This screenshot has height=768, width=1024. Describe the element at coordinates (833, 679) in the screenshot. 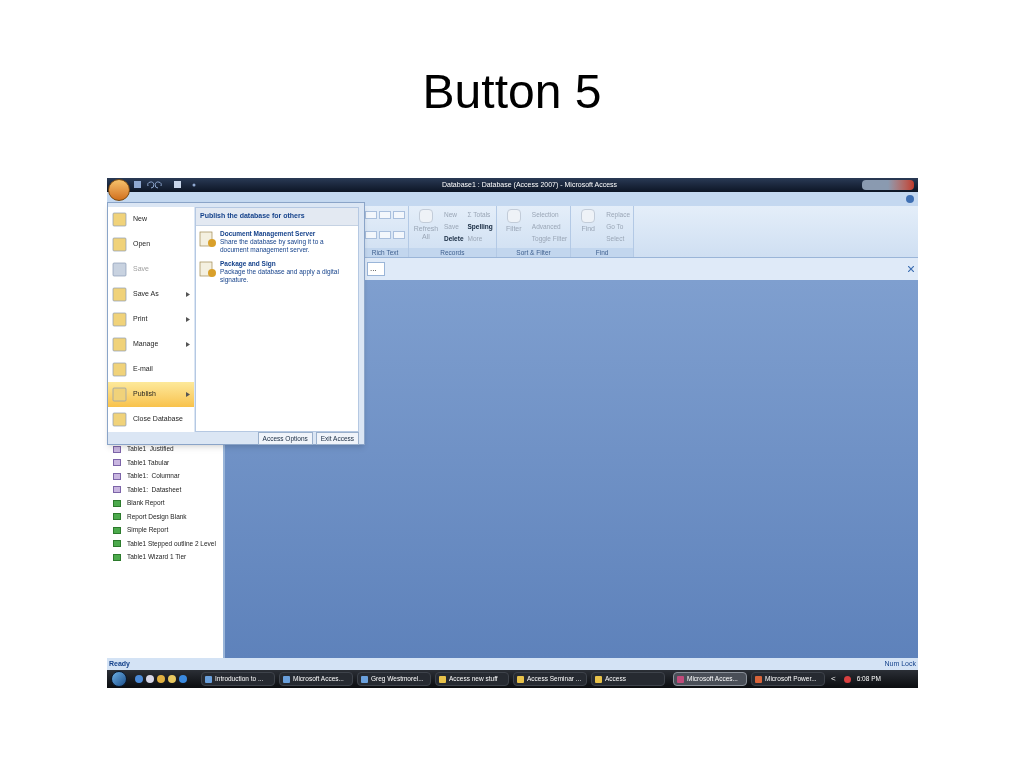

I see `tray-expand-arrow: <` at that location.